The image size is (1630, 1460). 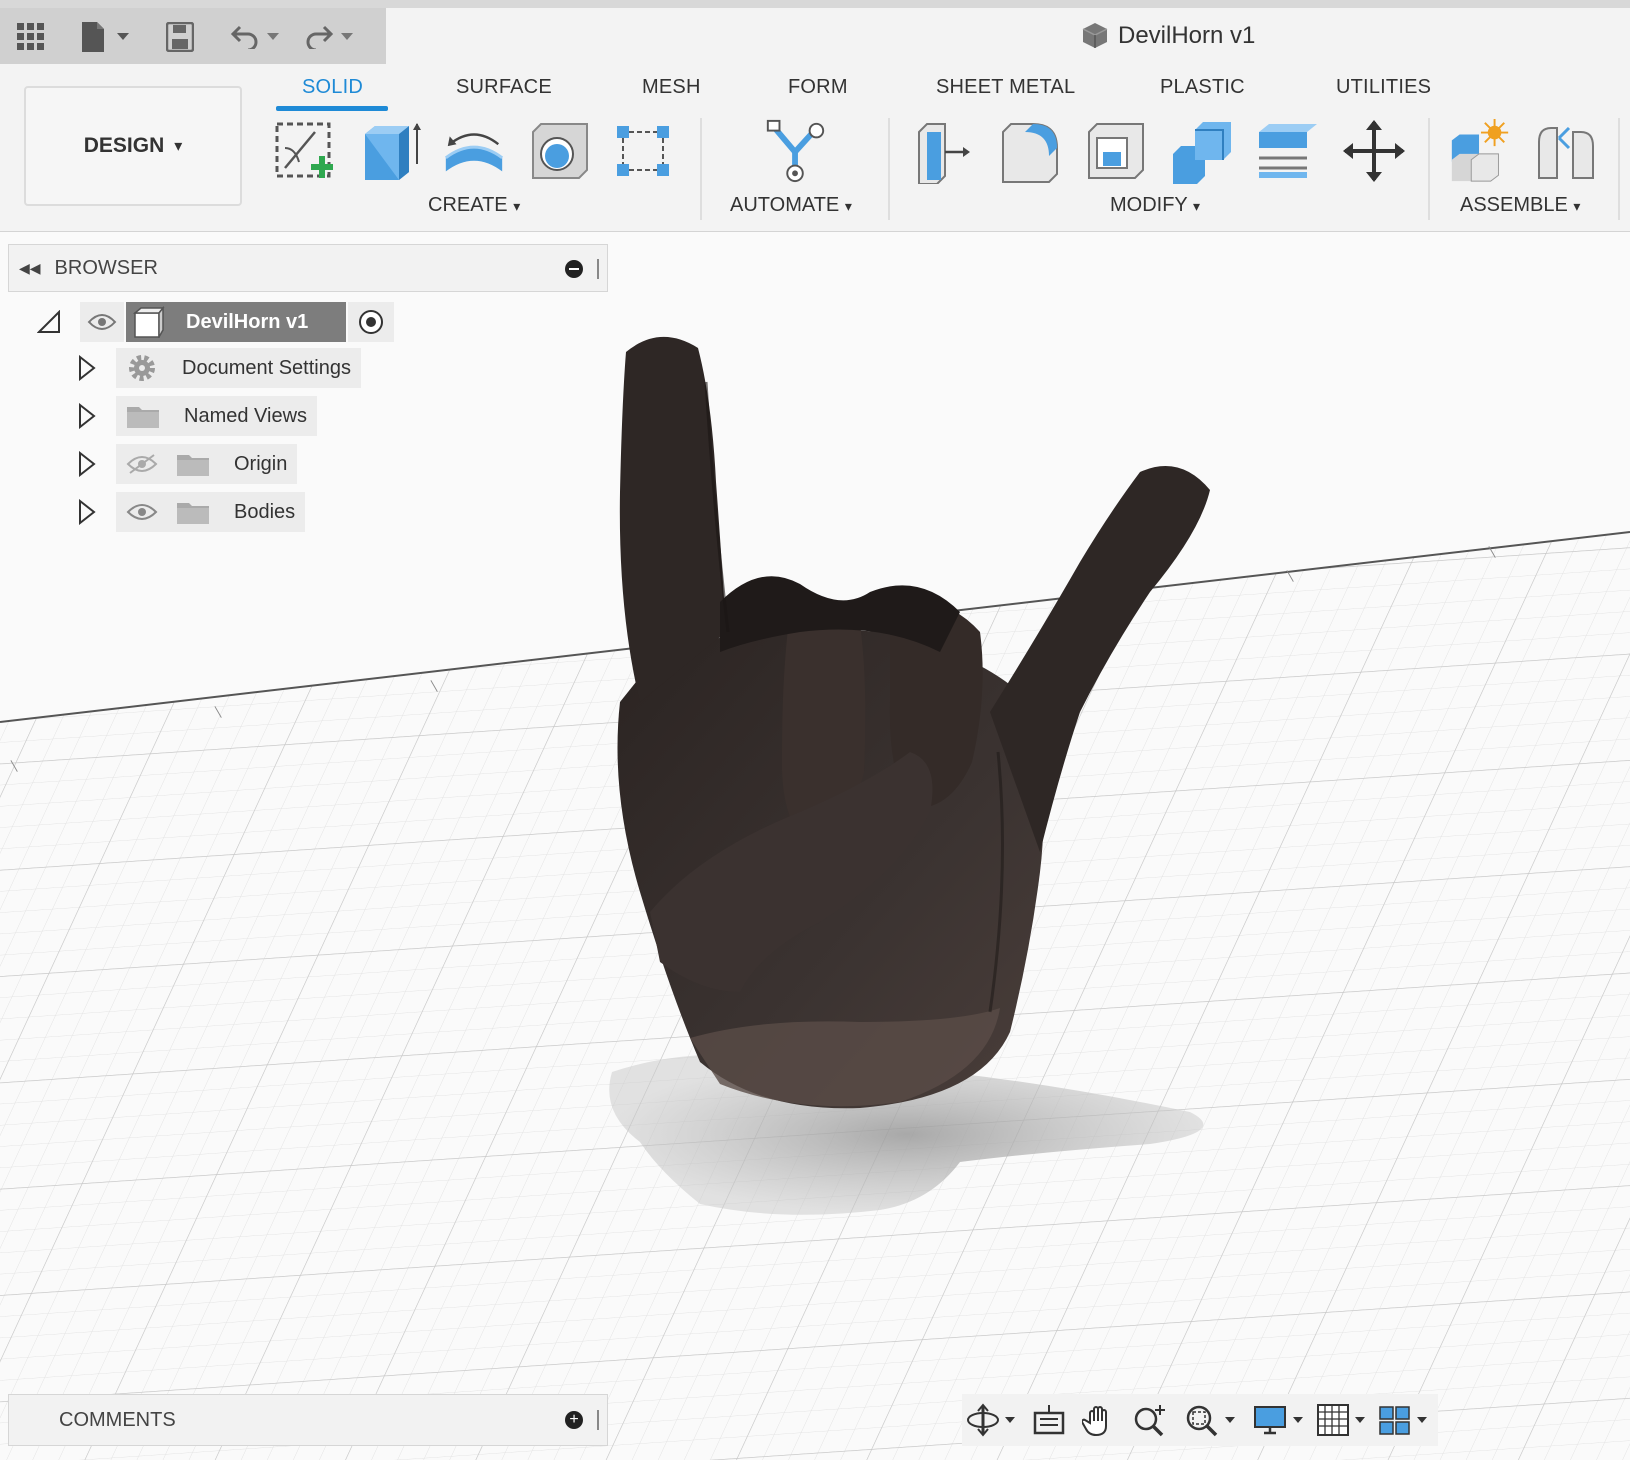 I want to click on tab-surface: SURFACE, so click(x=504, y=87).